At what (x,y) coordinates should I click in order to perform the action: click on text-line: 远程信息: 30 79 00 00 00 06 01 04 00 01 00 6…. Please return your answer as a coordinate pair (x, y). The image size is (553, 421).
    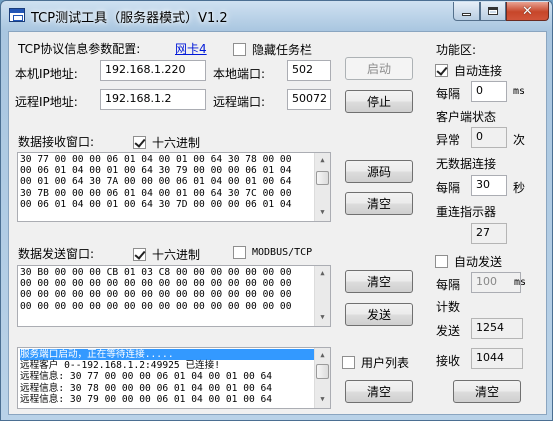
    Looking at the image, I should click on (146, 399).